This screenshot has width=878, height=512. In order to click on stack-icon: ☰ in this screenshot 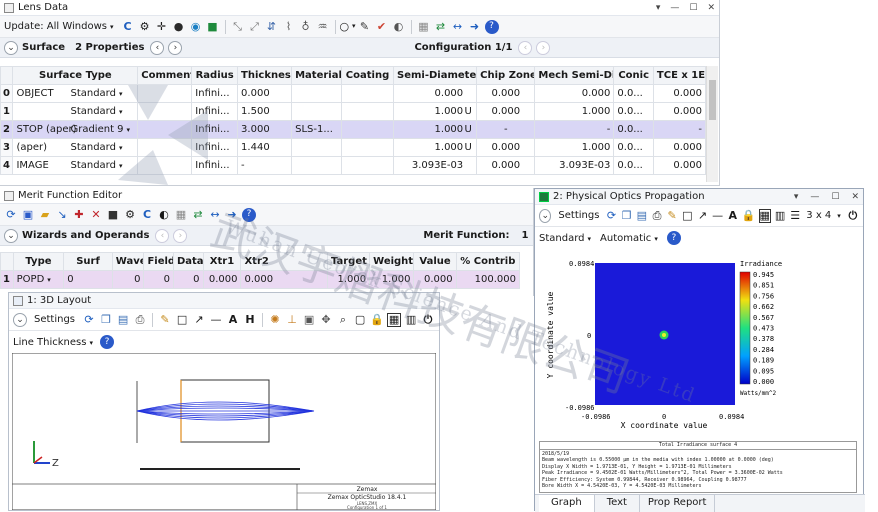, I will do `click(795, 216)`.